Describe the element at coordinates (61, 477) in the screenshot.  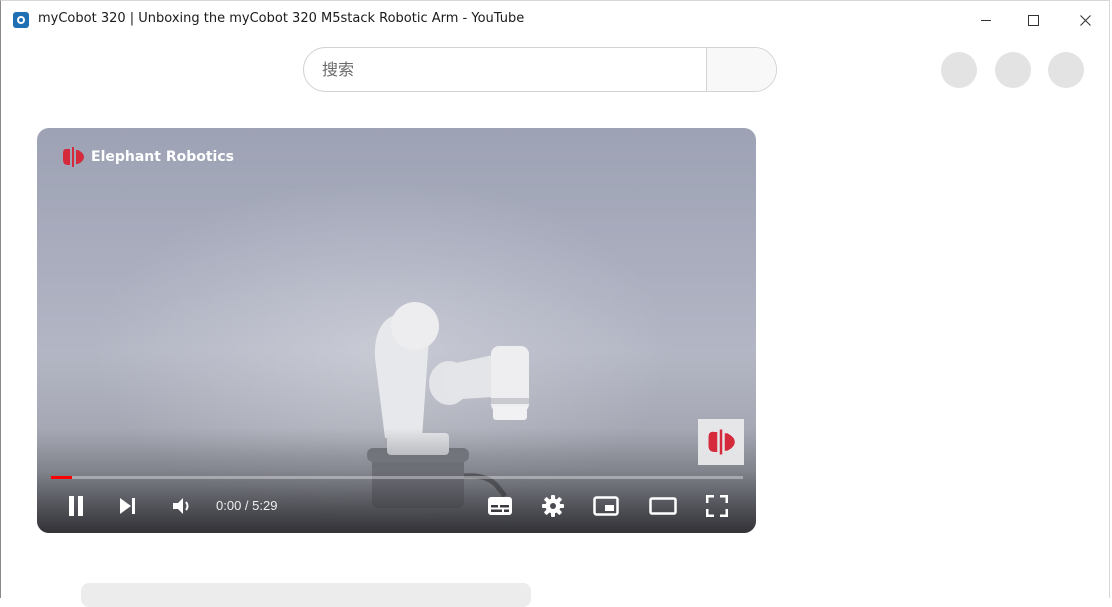
I see `progress-bar-played` at that location.